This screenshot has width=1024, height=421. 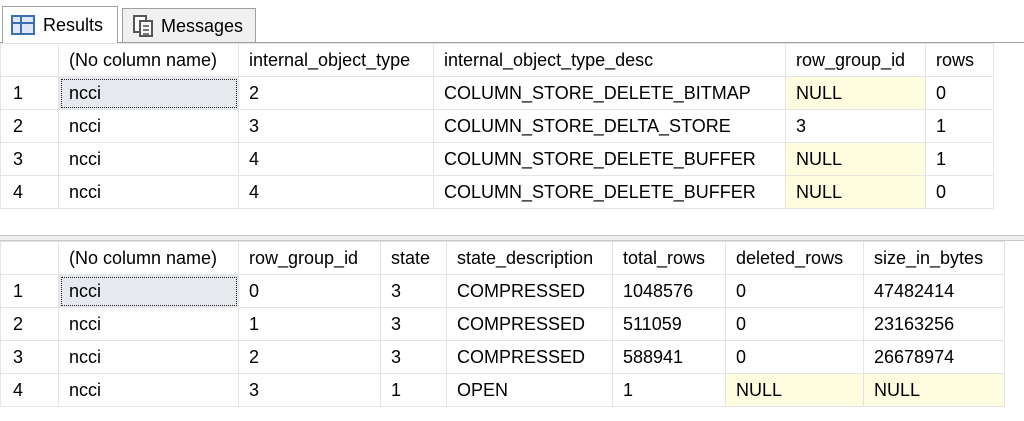 I want to click on grid-cell: COLUMN_STORE_DELTA_STORE, so click(x=609, y=126).